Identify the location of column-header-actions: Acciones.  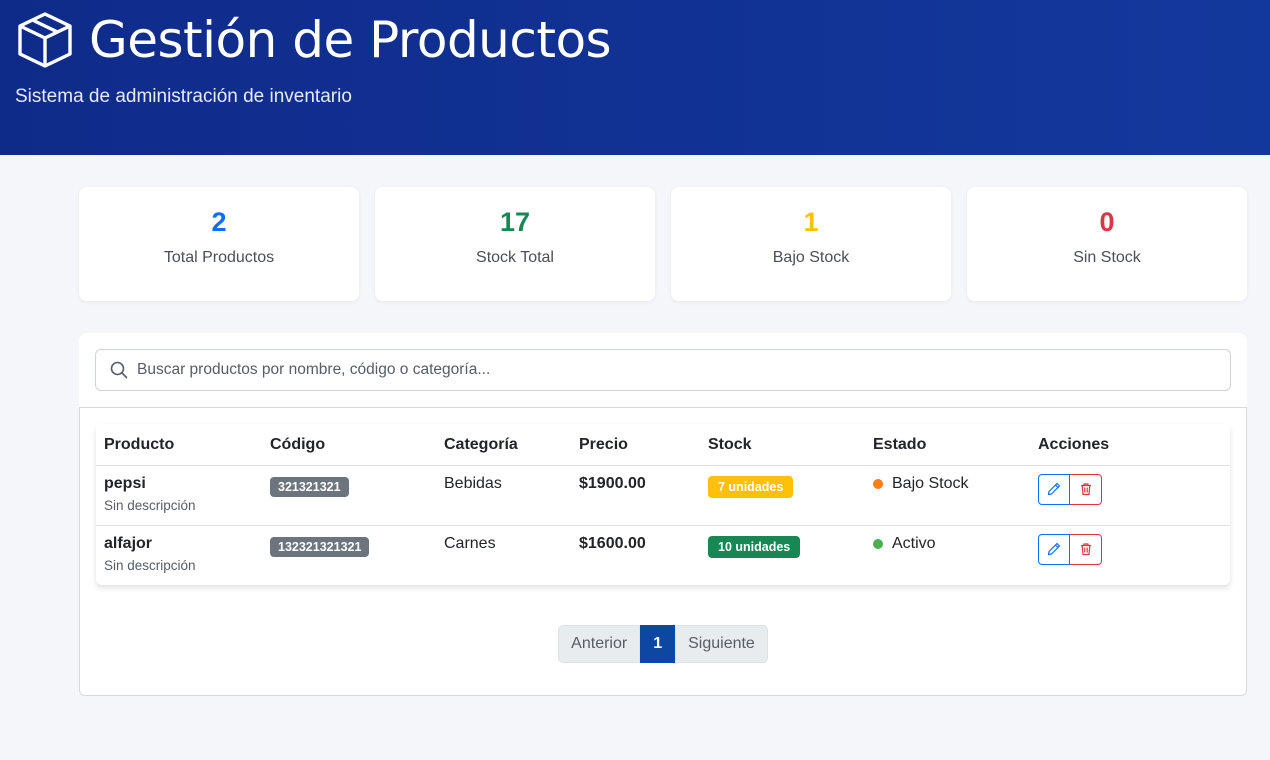
(1130, 445).